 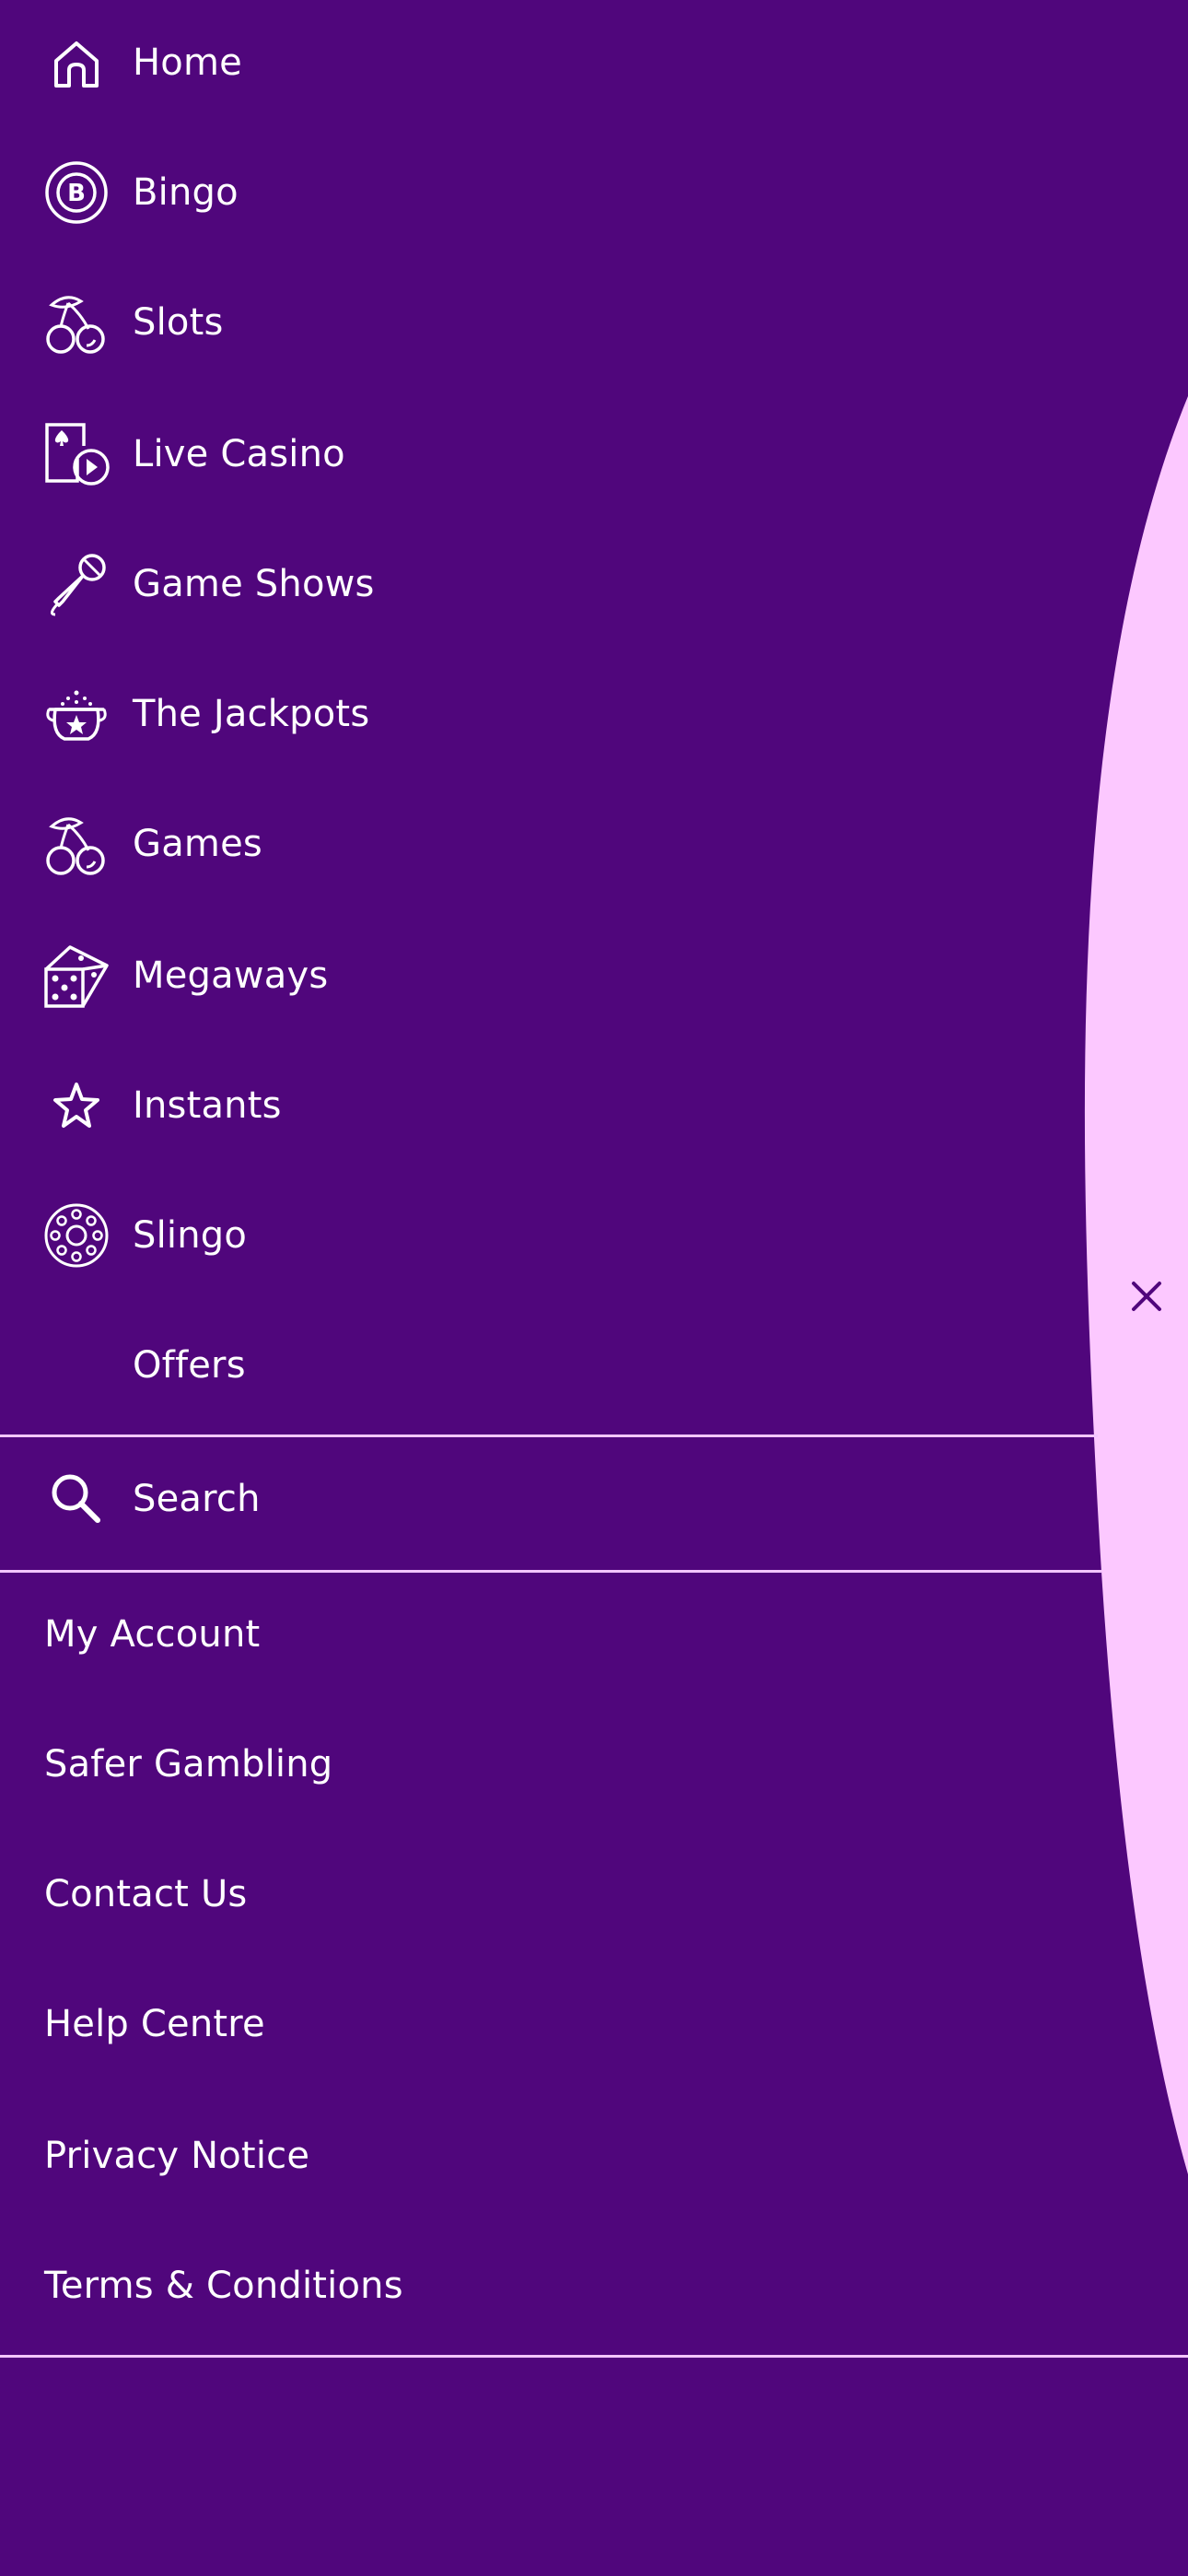 What do you see at coordinates (548, 1499) in the screenshot?
I see `search-button: Search` at bounding box center [548, 1499].